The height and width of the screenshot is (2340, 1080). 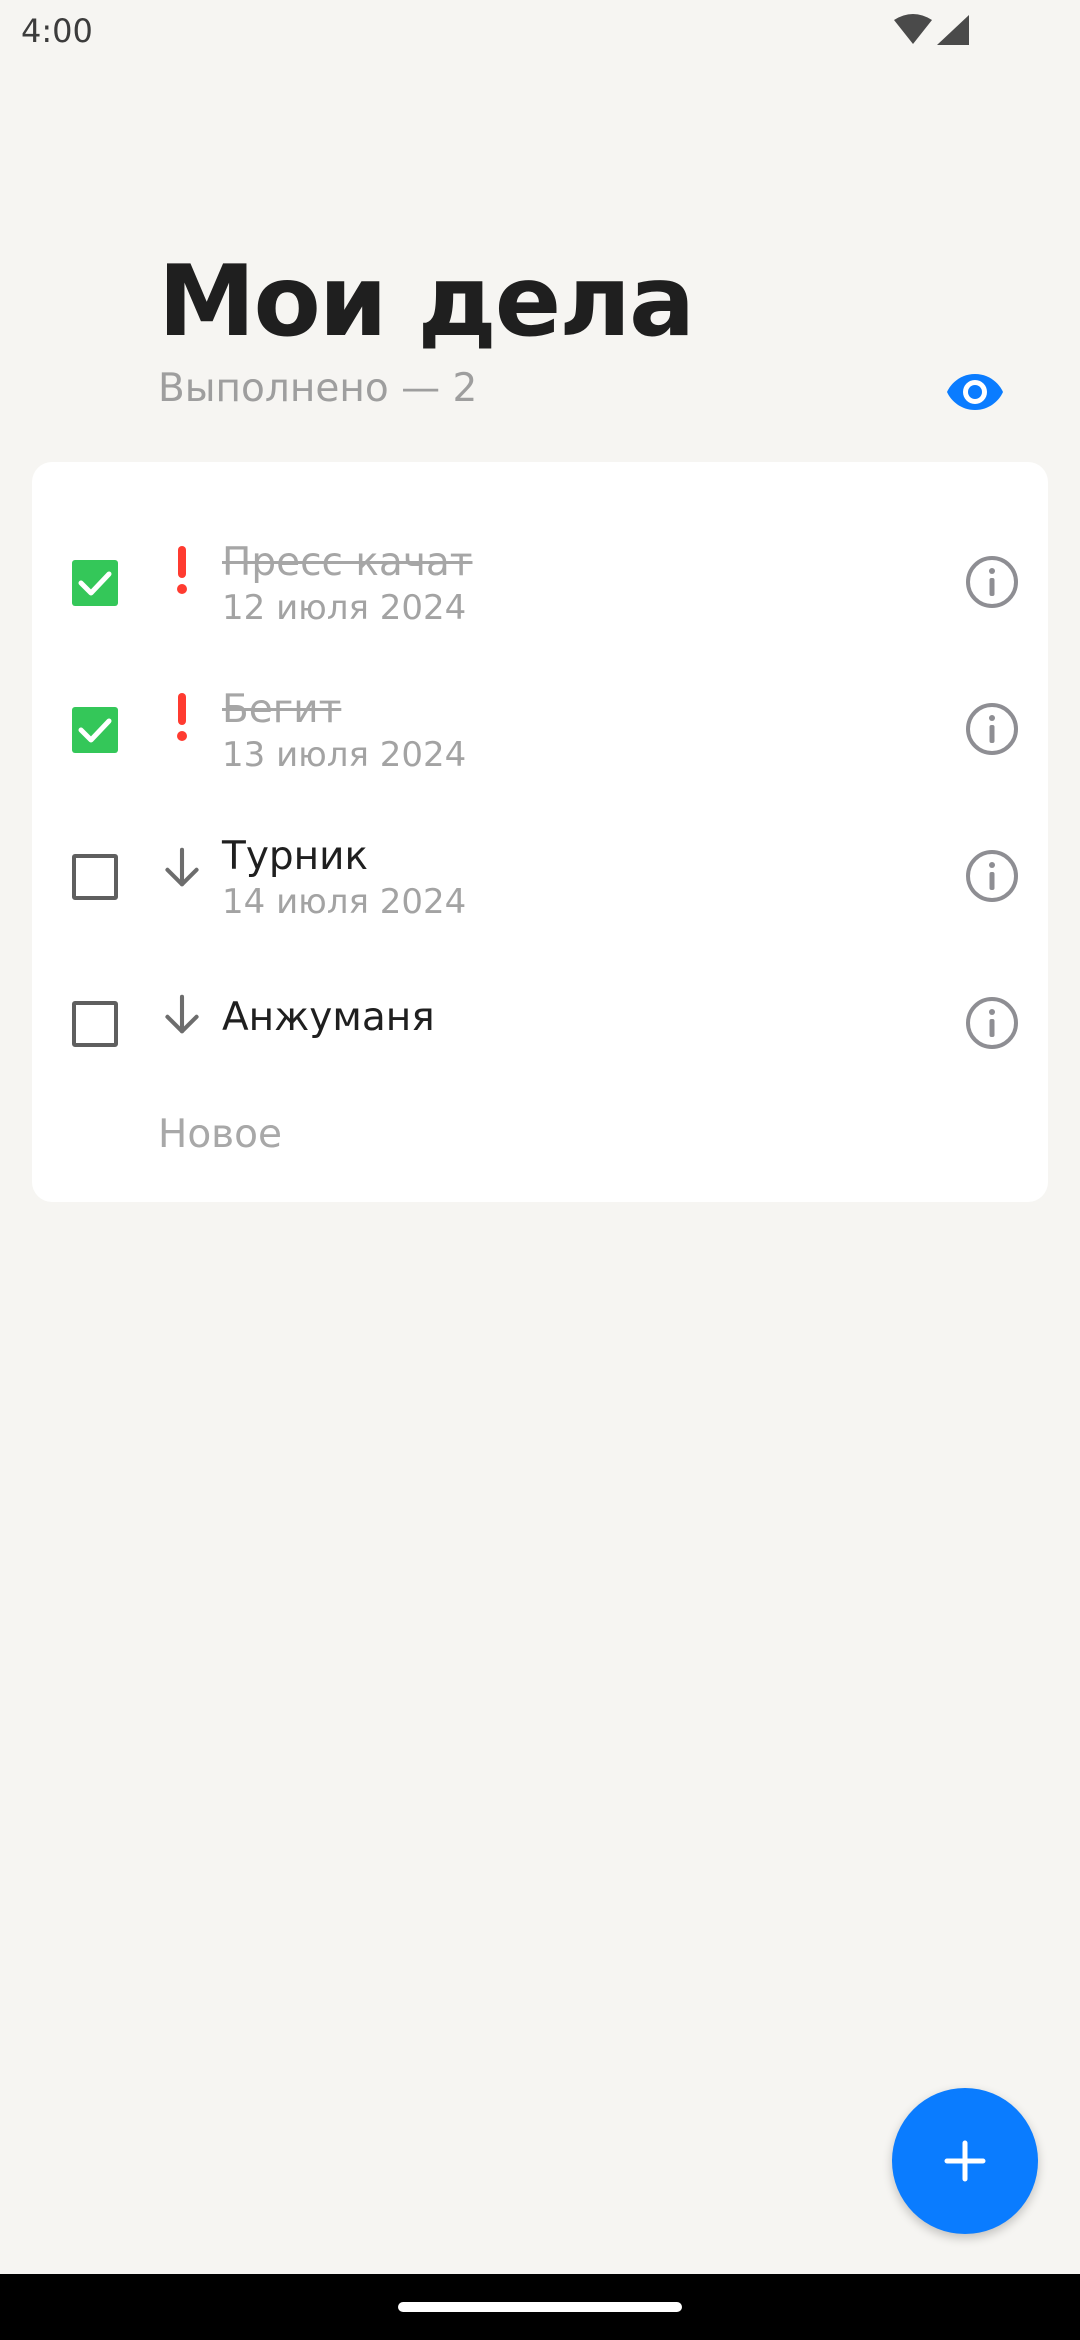 What do you see at coordinates (295, 856) in the screenshot?
I see `task-text: Турник` at bounding box center [295, 856].